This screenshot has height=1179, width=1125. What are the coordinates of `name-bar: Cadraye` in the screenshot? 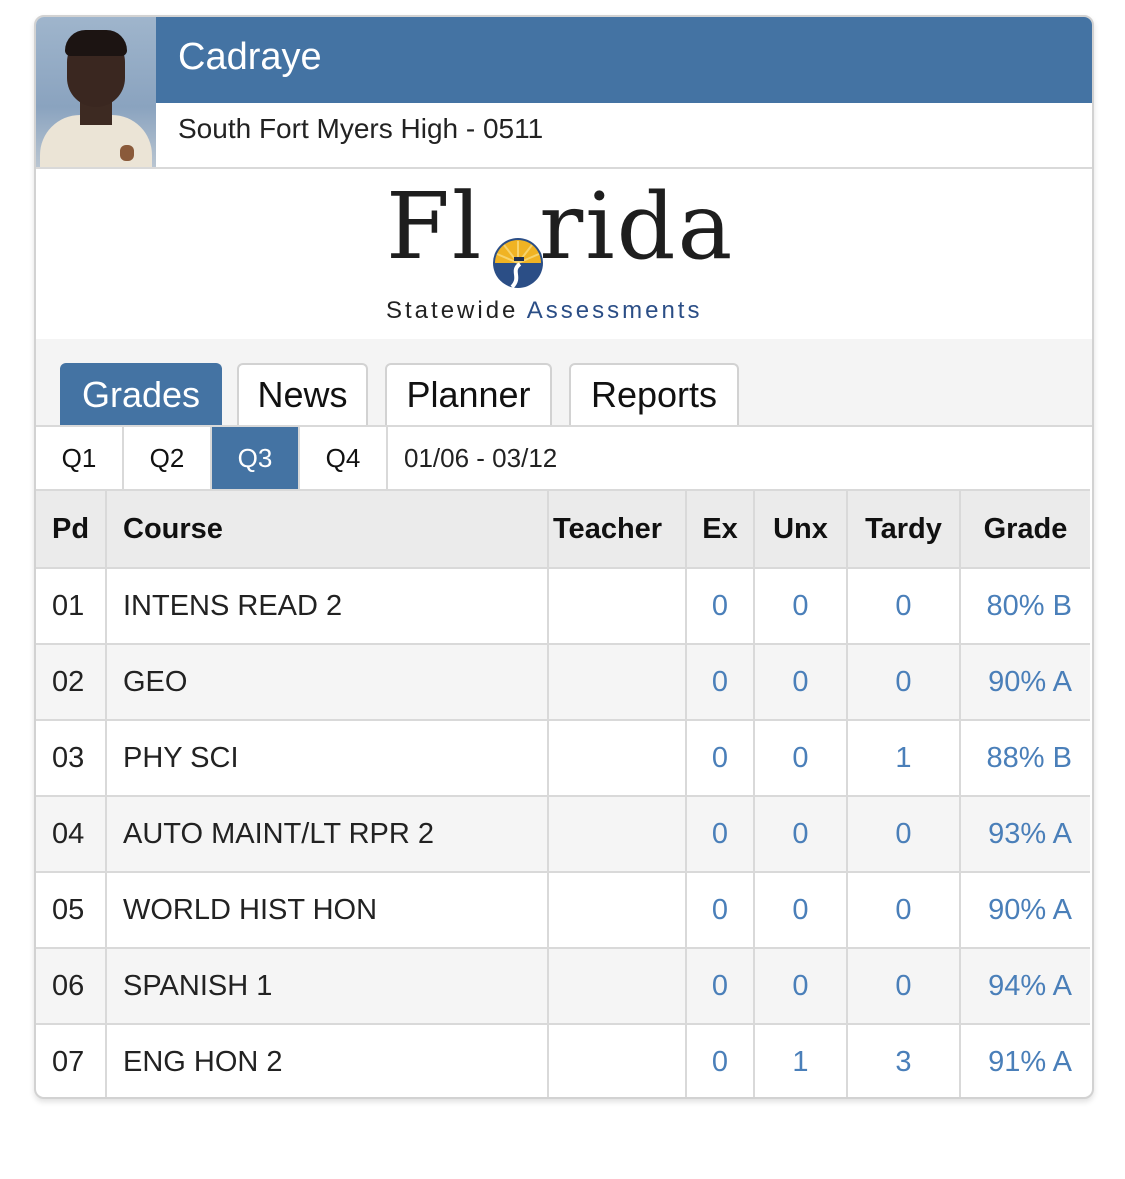 It's located at (624, 60).